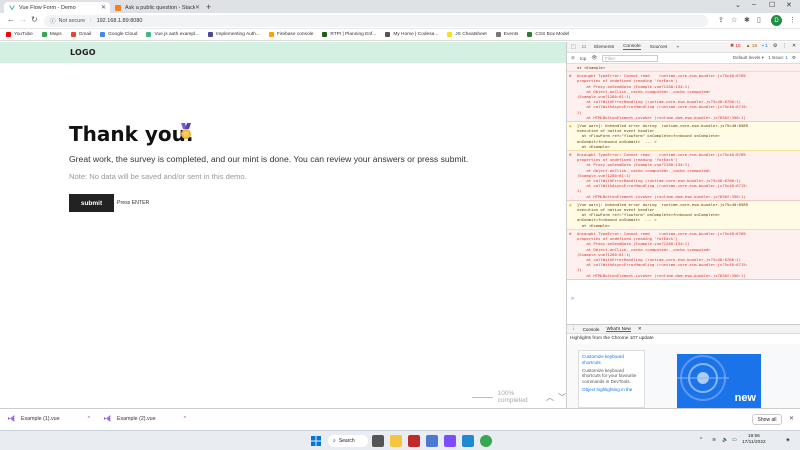 The image size is (800, 450). I want to click on log-levels-dropdown: Default levels ▾, so click(748, 58).